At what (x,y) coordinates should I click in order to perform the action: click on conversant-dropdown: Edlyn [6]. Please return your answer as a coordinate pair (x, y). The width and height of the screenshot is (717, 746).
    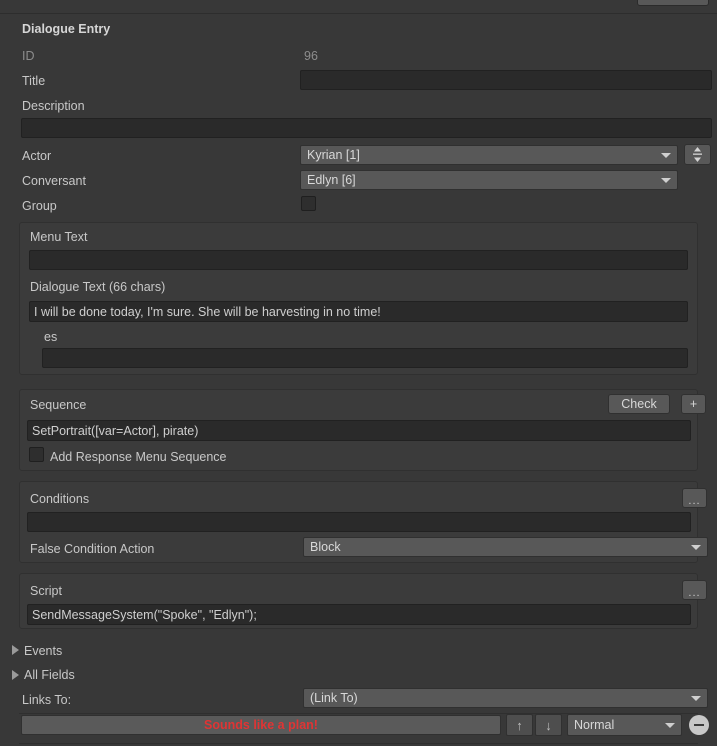
    Looking at the image, I should click on (489, 180).